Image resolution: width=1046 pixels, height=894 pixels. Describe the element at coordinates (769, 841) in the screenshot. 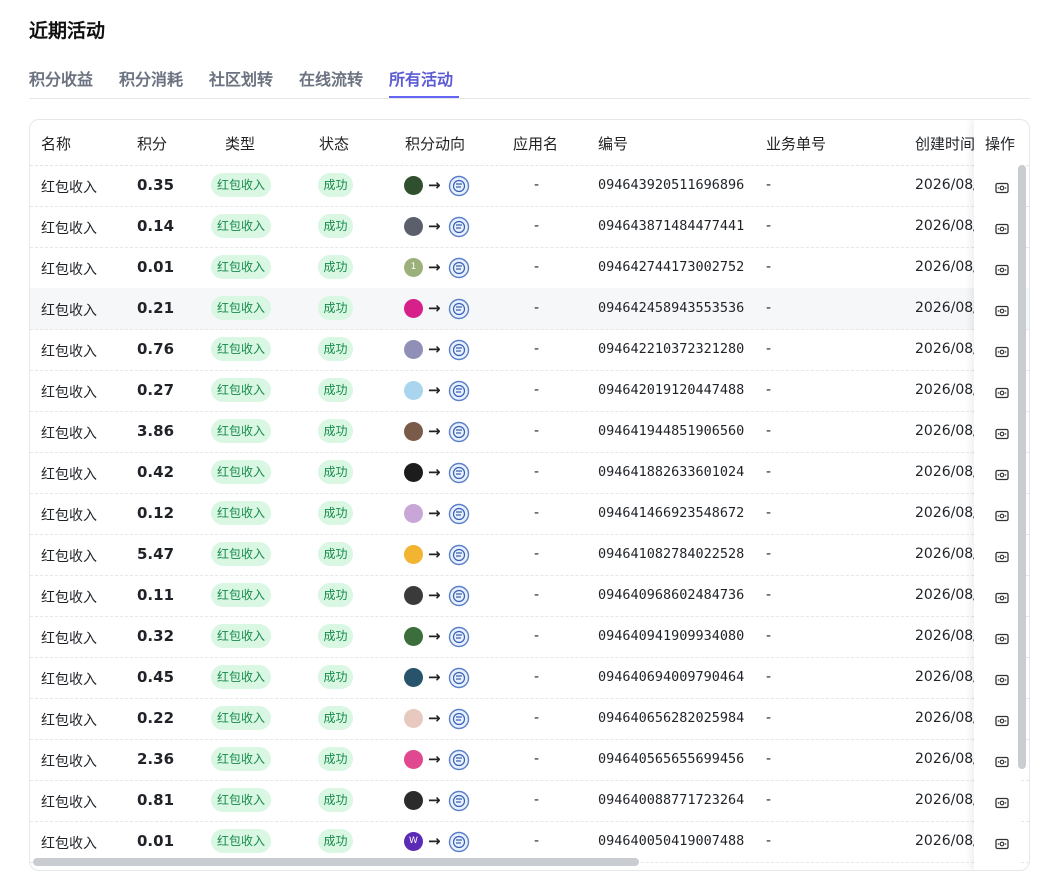

I see `row-biz-no: -` at that location.